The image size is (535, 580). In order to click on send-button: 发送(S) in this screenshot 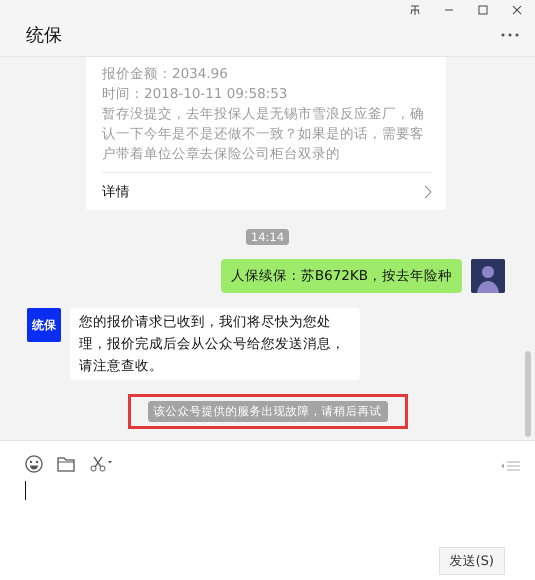, I will do `click(471, 561)`.